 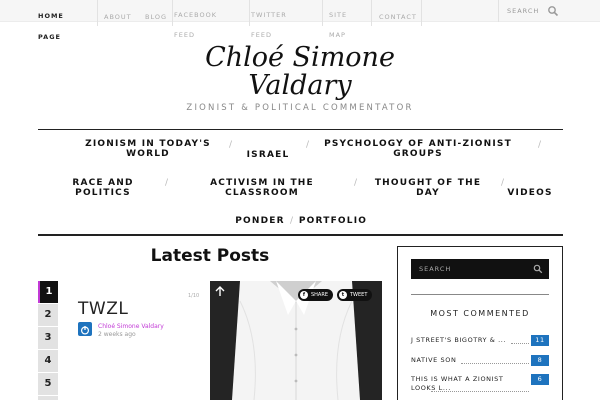 I want to click on nav-item-race-and-politics: RACE AND POLITICS, so click(x=103, y=188).